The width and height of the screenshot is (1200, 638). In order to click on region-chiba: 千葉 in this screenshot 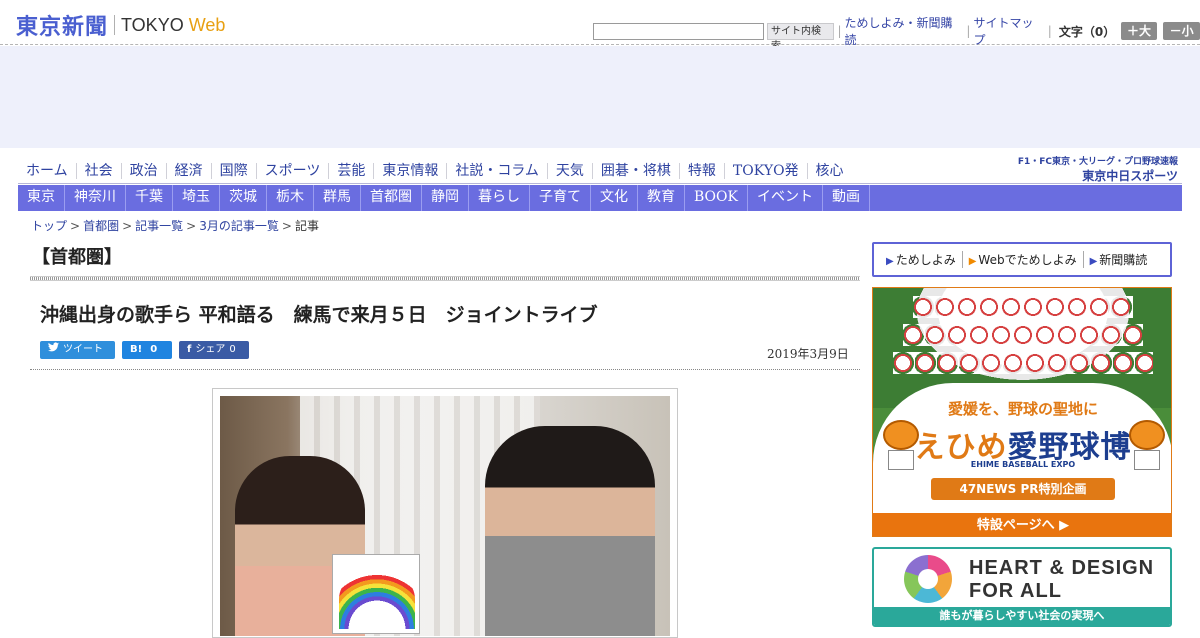, I will do `click(149, 198)`.